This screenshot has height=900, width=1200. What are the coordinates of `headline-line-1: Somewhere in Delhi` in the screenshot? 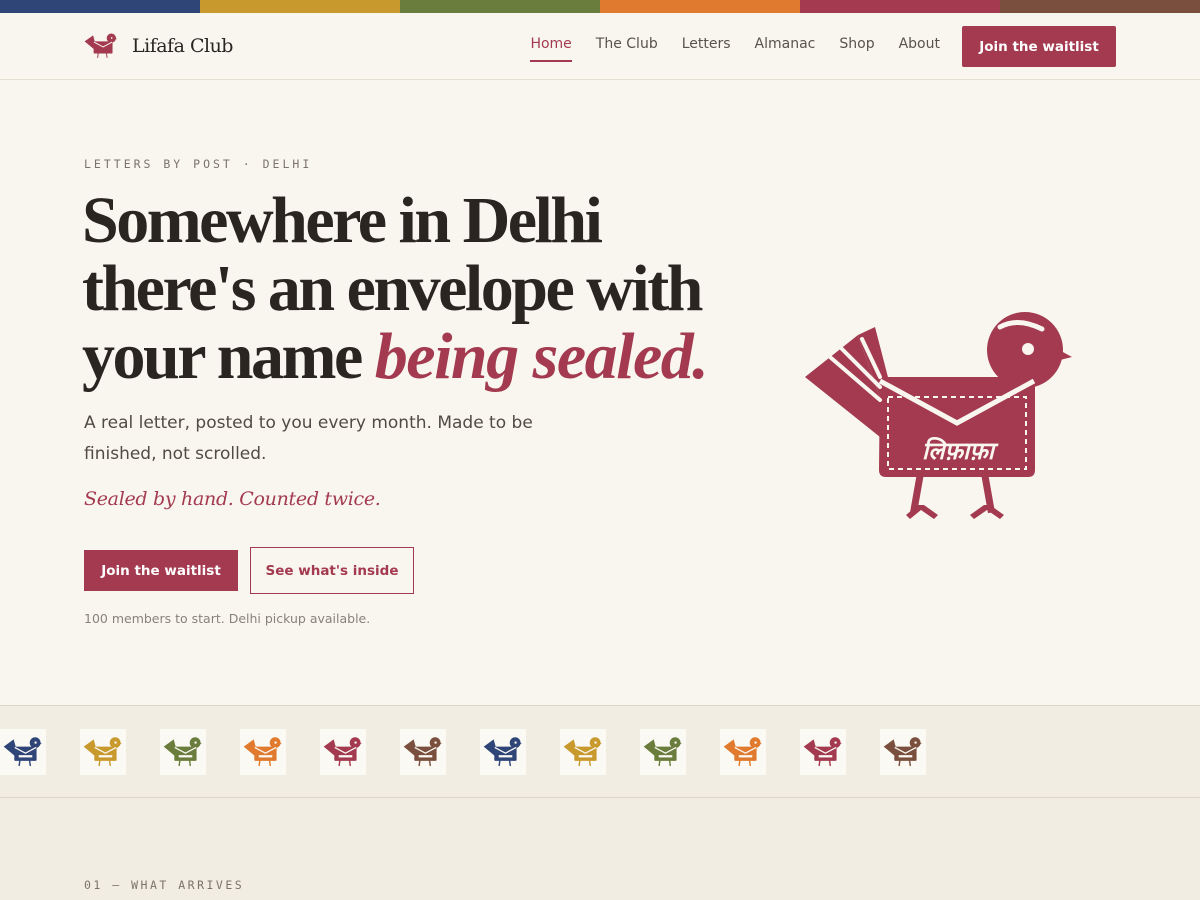 It's located at (342, 220).